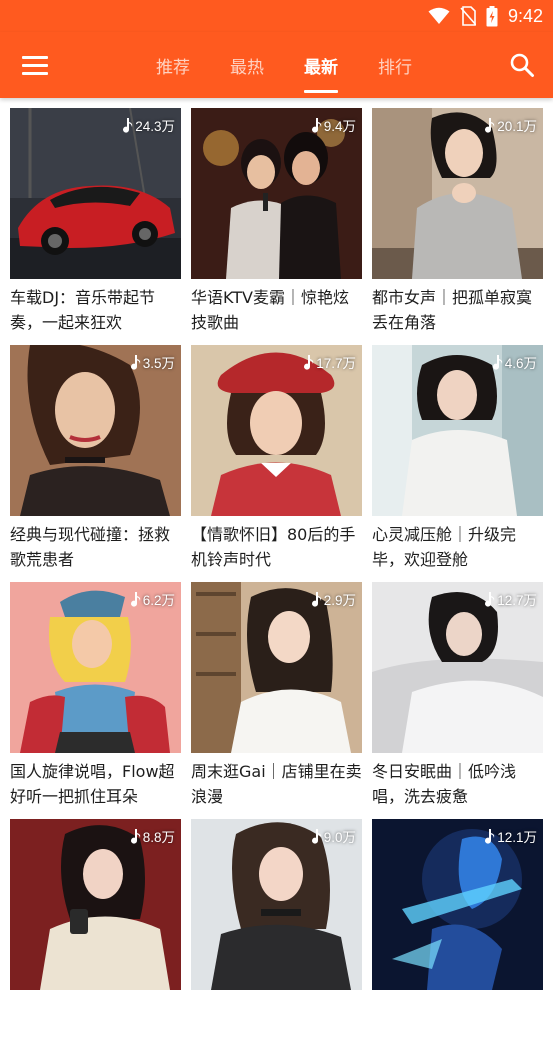 The image size is (553, 1056). What do you see at coordinates (152, 599) in the screenshot?
I see `play-count: 6.2万` at bounding box center [152, 599].